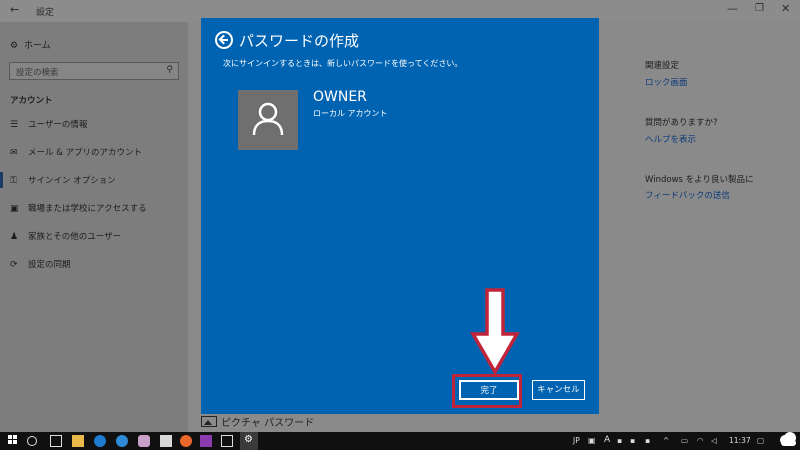  Describe the element at coordinates (122, 441) in the screenshot. I see `internet-explorer-icon` at that location.